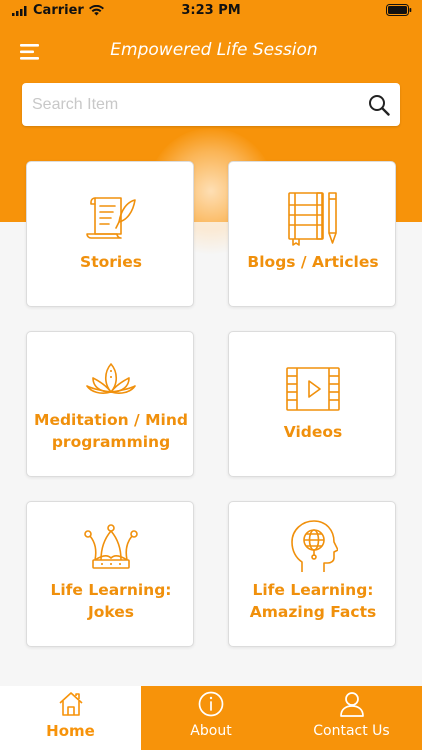 The width and height of the screenshot is (422, 750). I want to click on head-globe-icon, so click(314, 546).